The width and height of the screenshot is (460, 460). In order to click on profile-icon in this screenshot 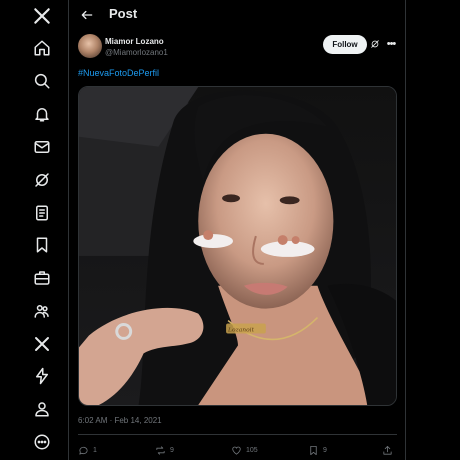, I will do `click(42, 409)`.